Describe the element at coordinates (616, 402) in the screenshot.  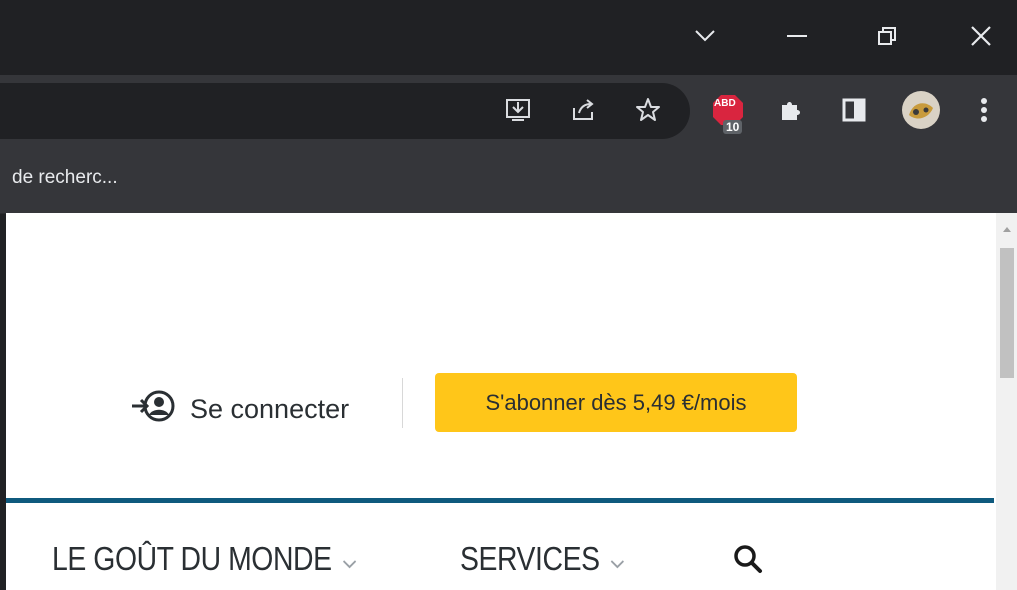
I see `subscribe-button: S'abonner dès 5,49 €/mois` at that location.